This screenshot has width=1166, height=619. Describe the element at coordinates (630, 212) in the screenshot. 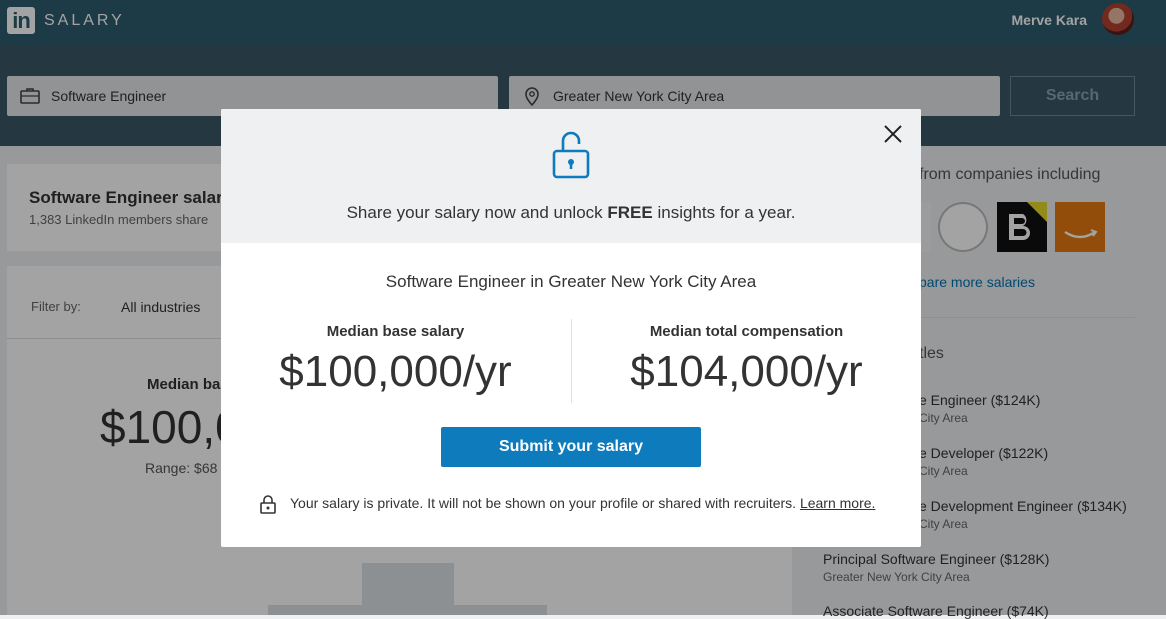

I see `free-highlight: FREE` at that location.